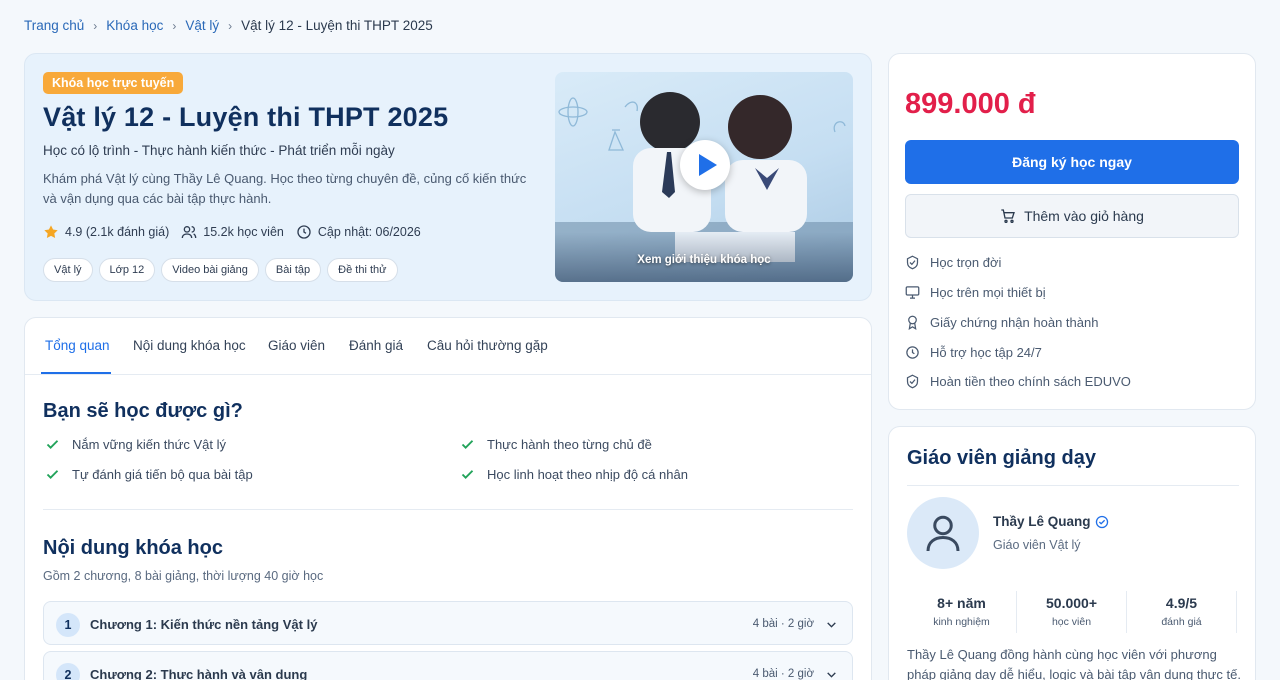  I want to click on star-icon, so click(51, 231).